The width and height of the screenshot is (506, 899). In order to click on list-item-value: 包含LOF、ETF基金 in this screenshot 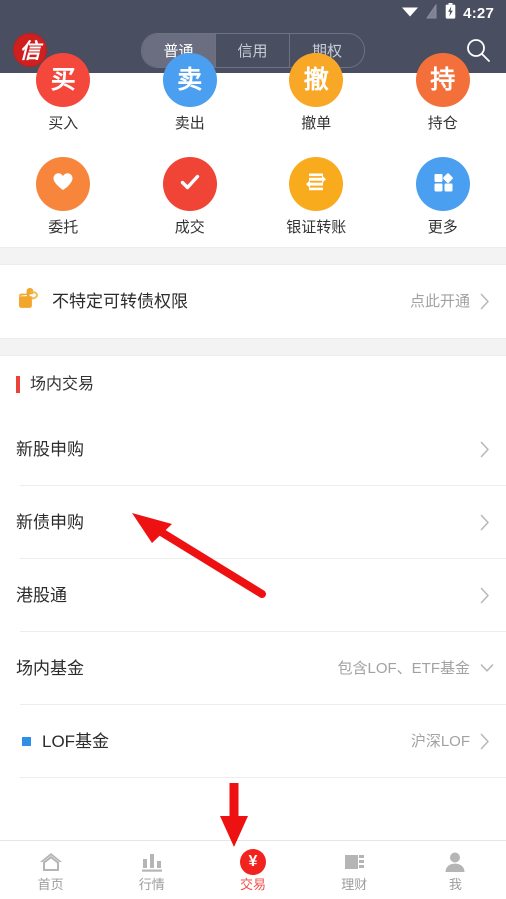, I will do `click(403, 668)`.